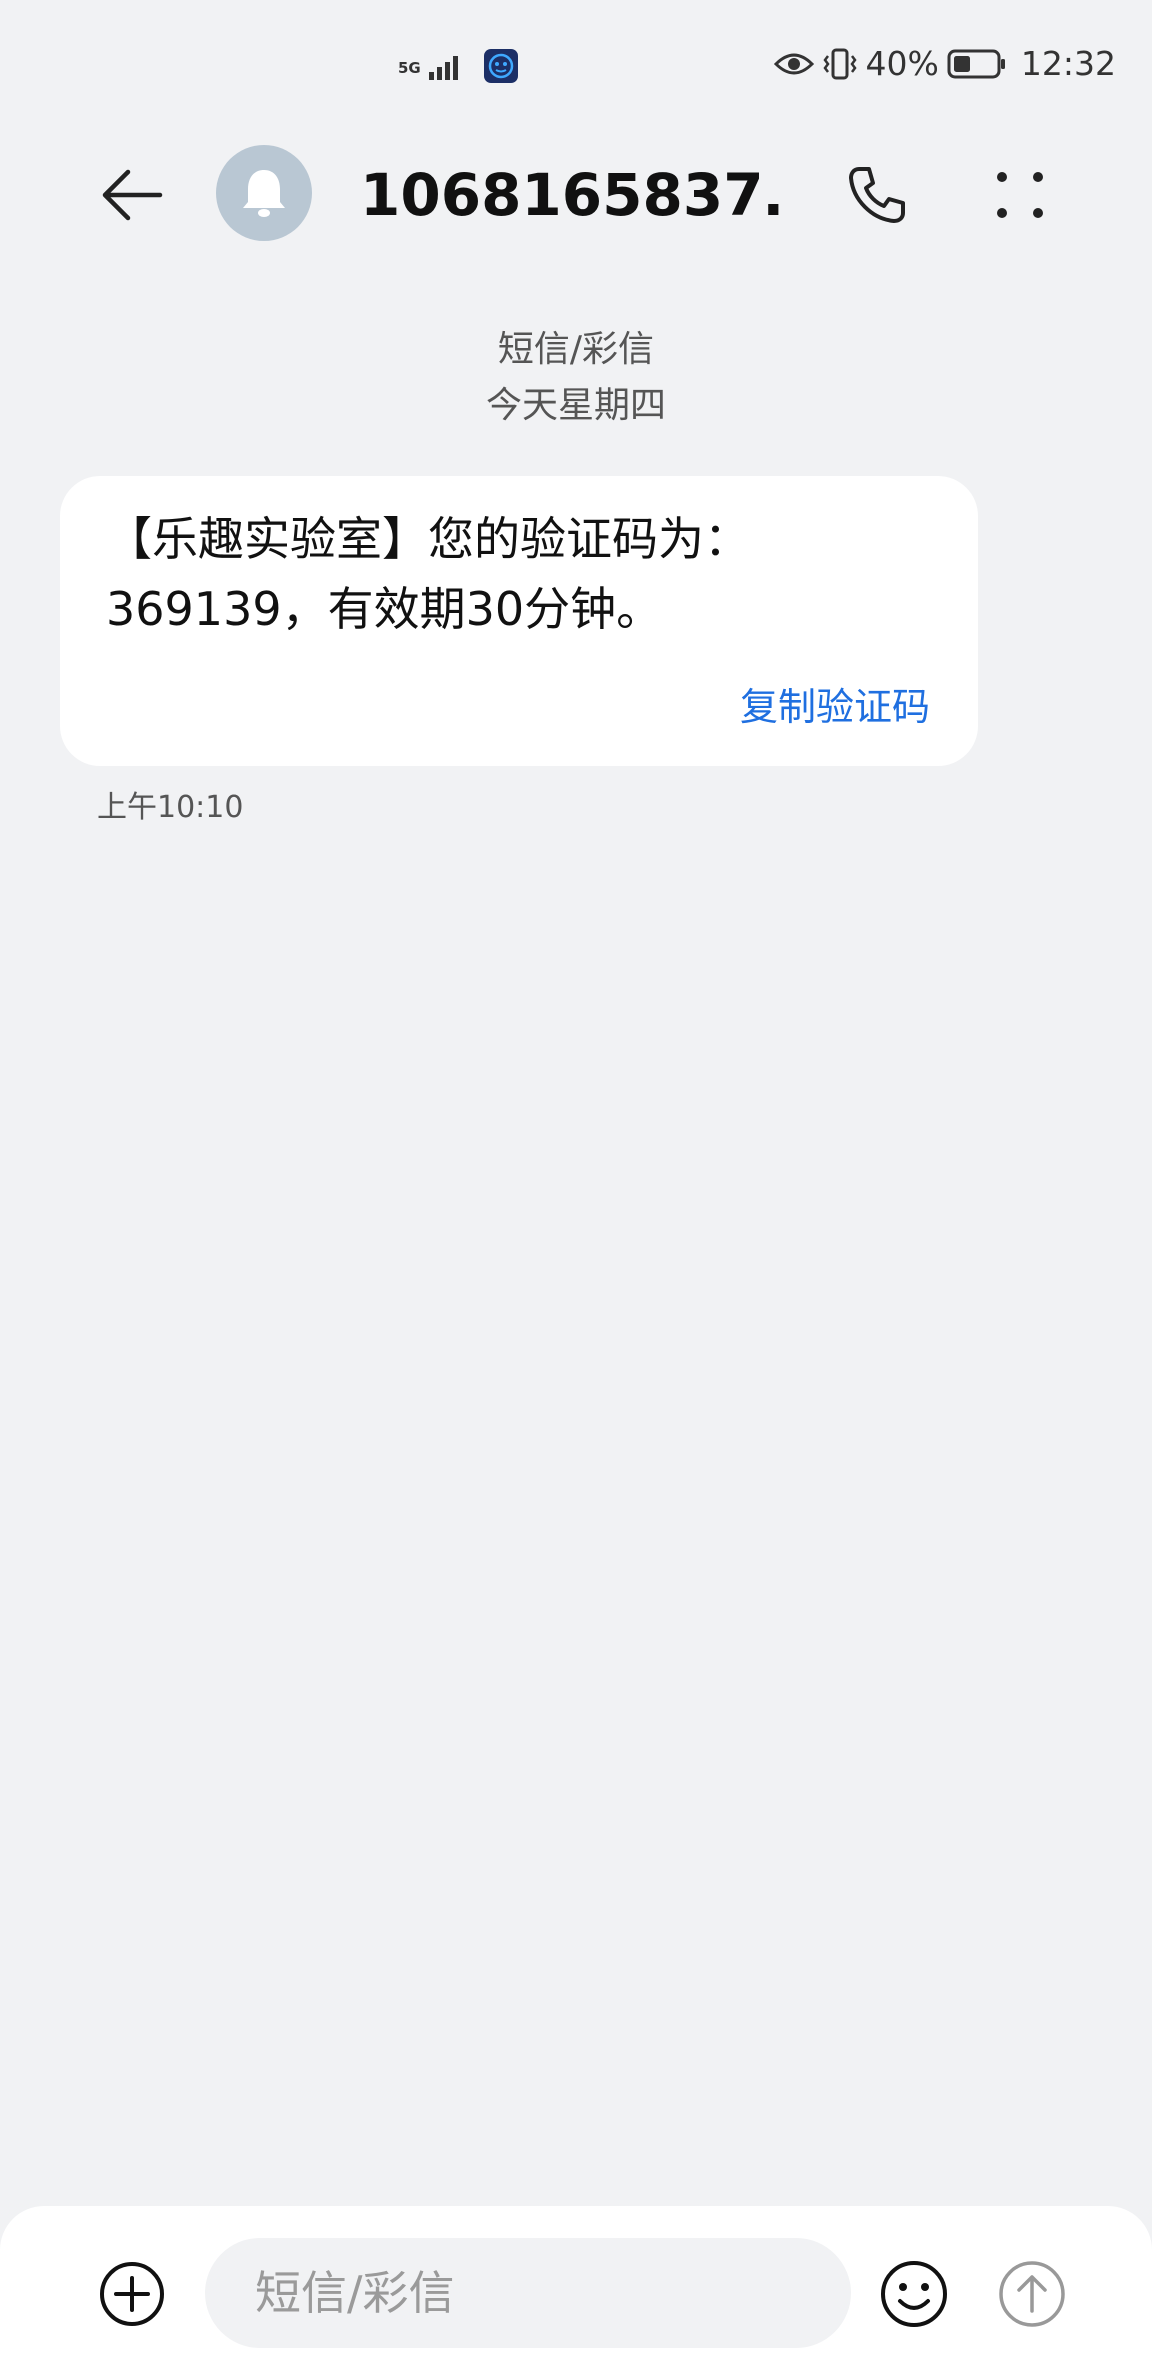 The height and width of the screenshot is (2376, 1152). I want to click on composer-bar, so click(576, 2291).